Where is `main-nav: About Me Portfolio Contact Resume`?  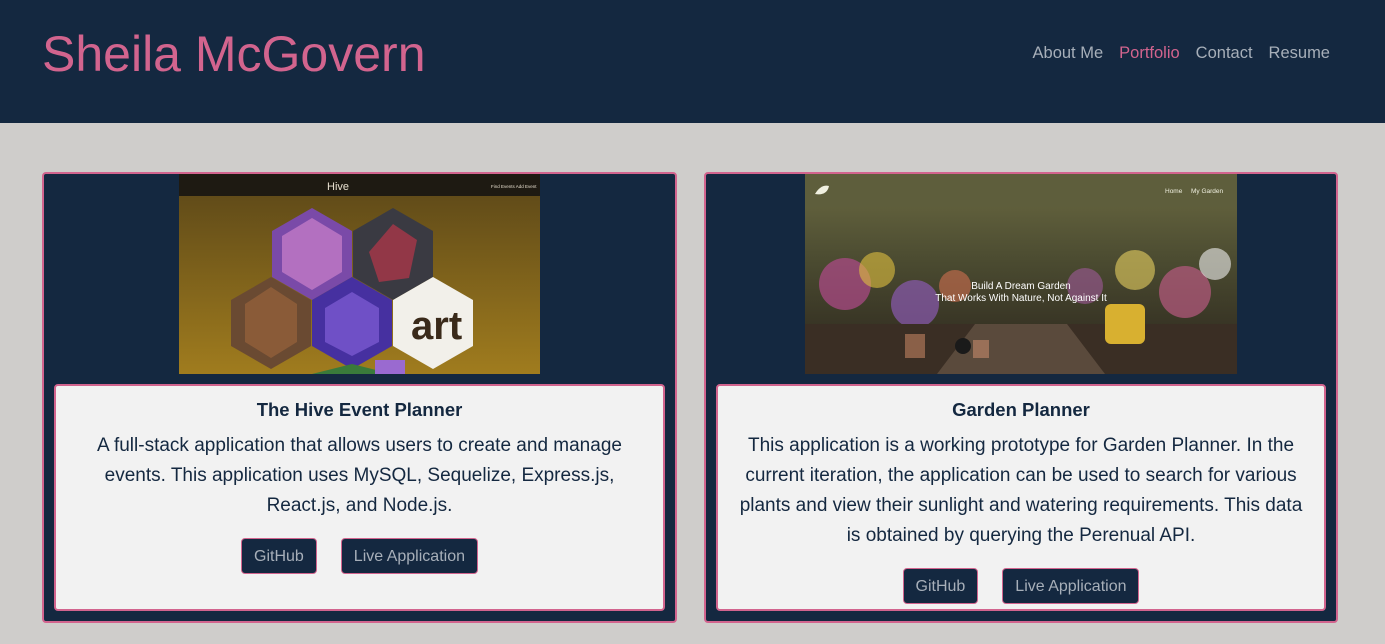
main-nav: About Me Portfolio Contact Resume is located at coordinates (1173, 53).